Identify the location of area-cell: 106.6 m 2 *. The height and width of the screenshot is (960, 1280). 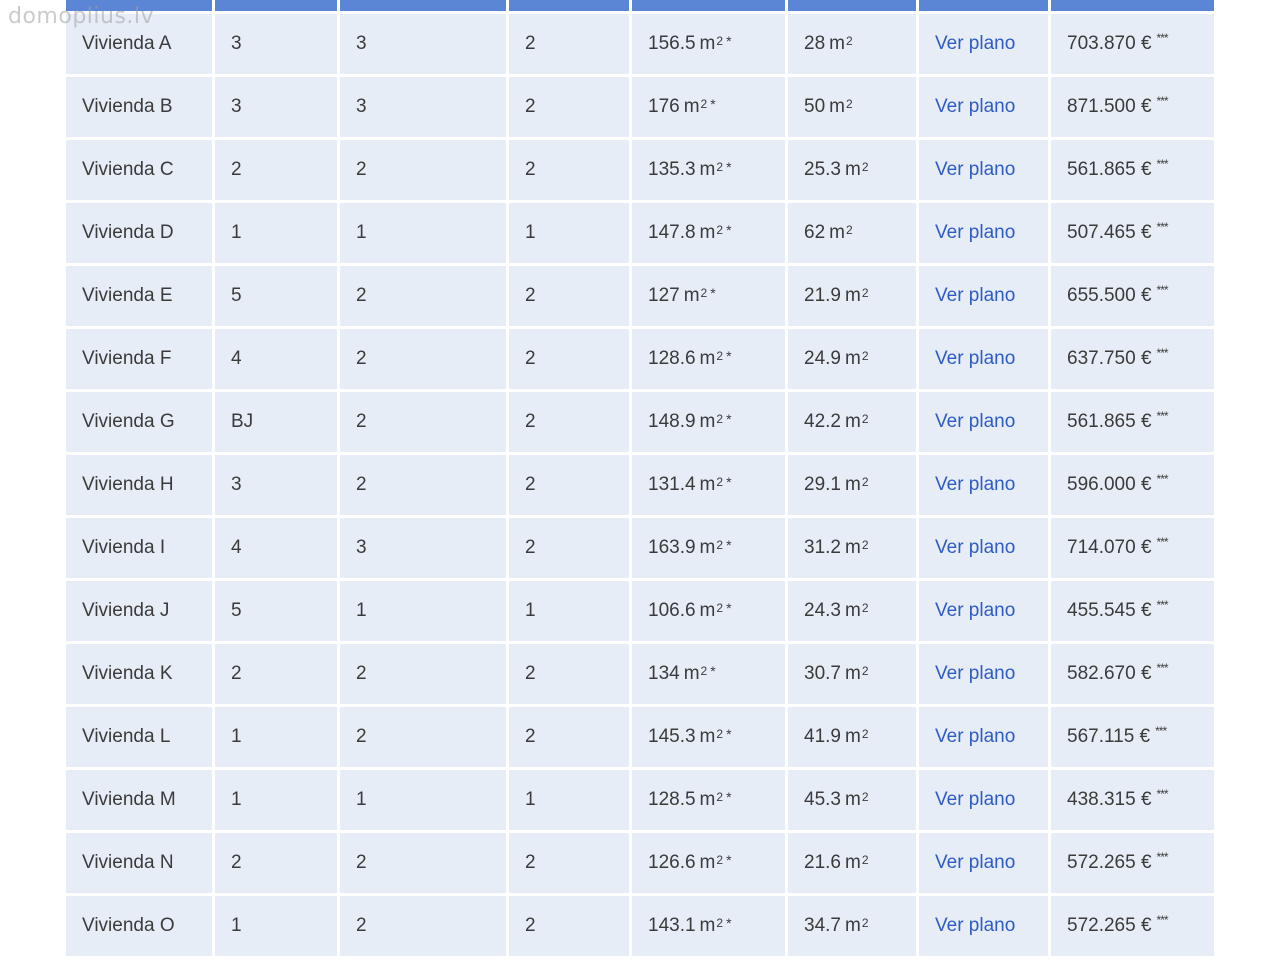
(710, 611).